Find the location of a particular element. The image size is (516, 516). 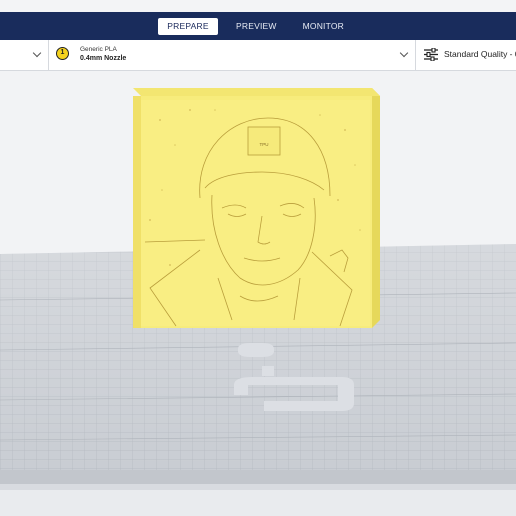

extruder-icon: 1 is located at coordinates (62, 53).